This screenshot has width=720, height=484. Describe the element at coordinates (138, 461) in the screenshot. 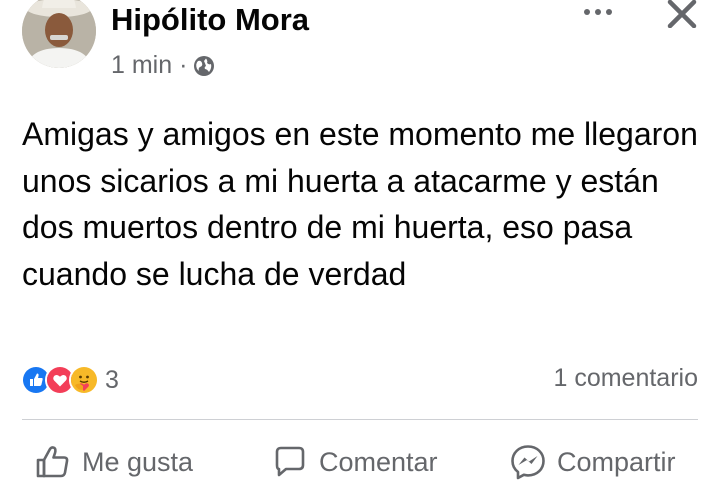

I see `like-label: Me gusta` at that location.